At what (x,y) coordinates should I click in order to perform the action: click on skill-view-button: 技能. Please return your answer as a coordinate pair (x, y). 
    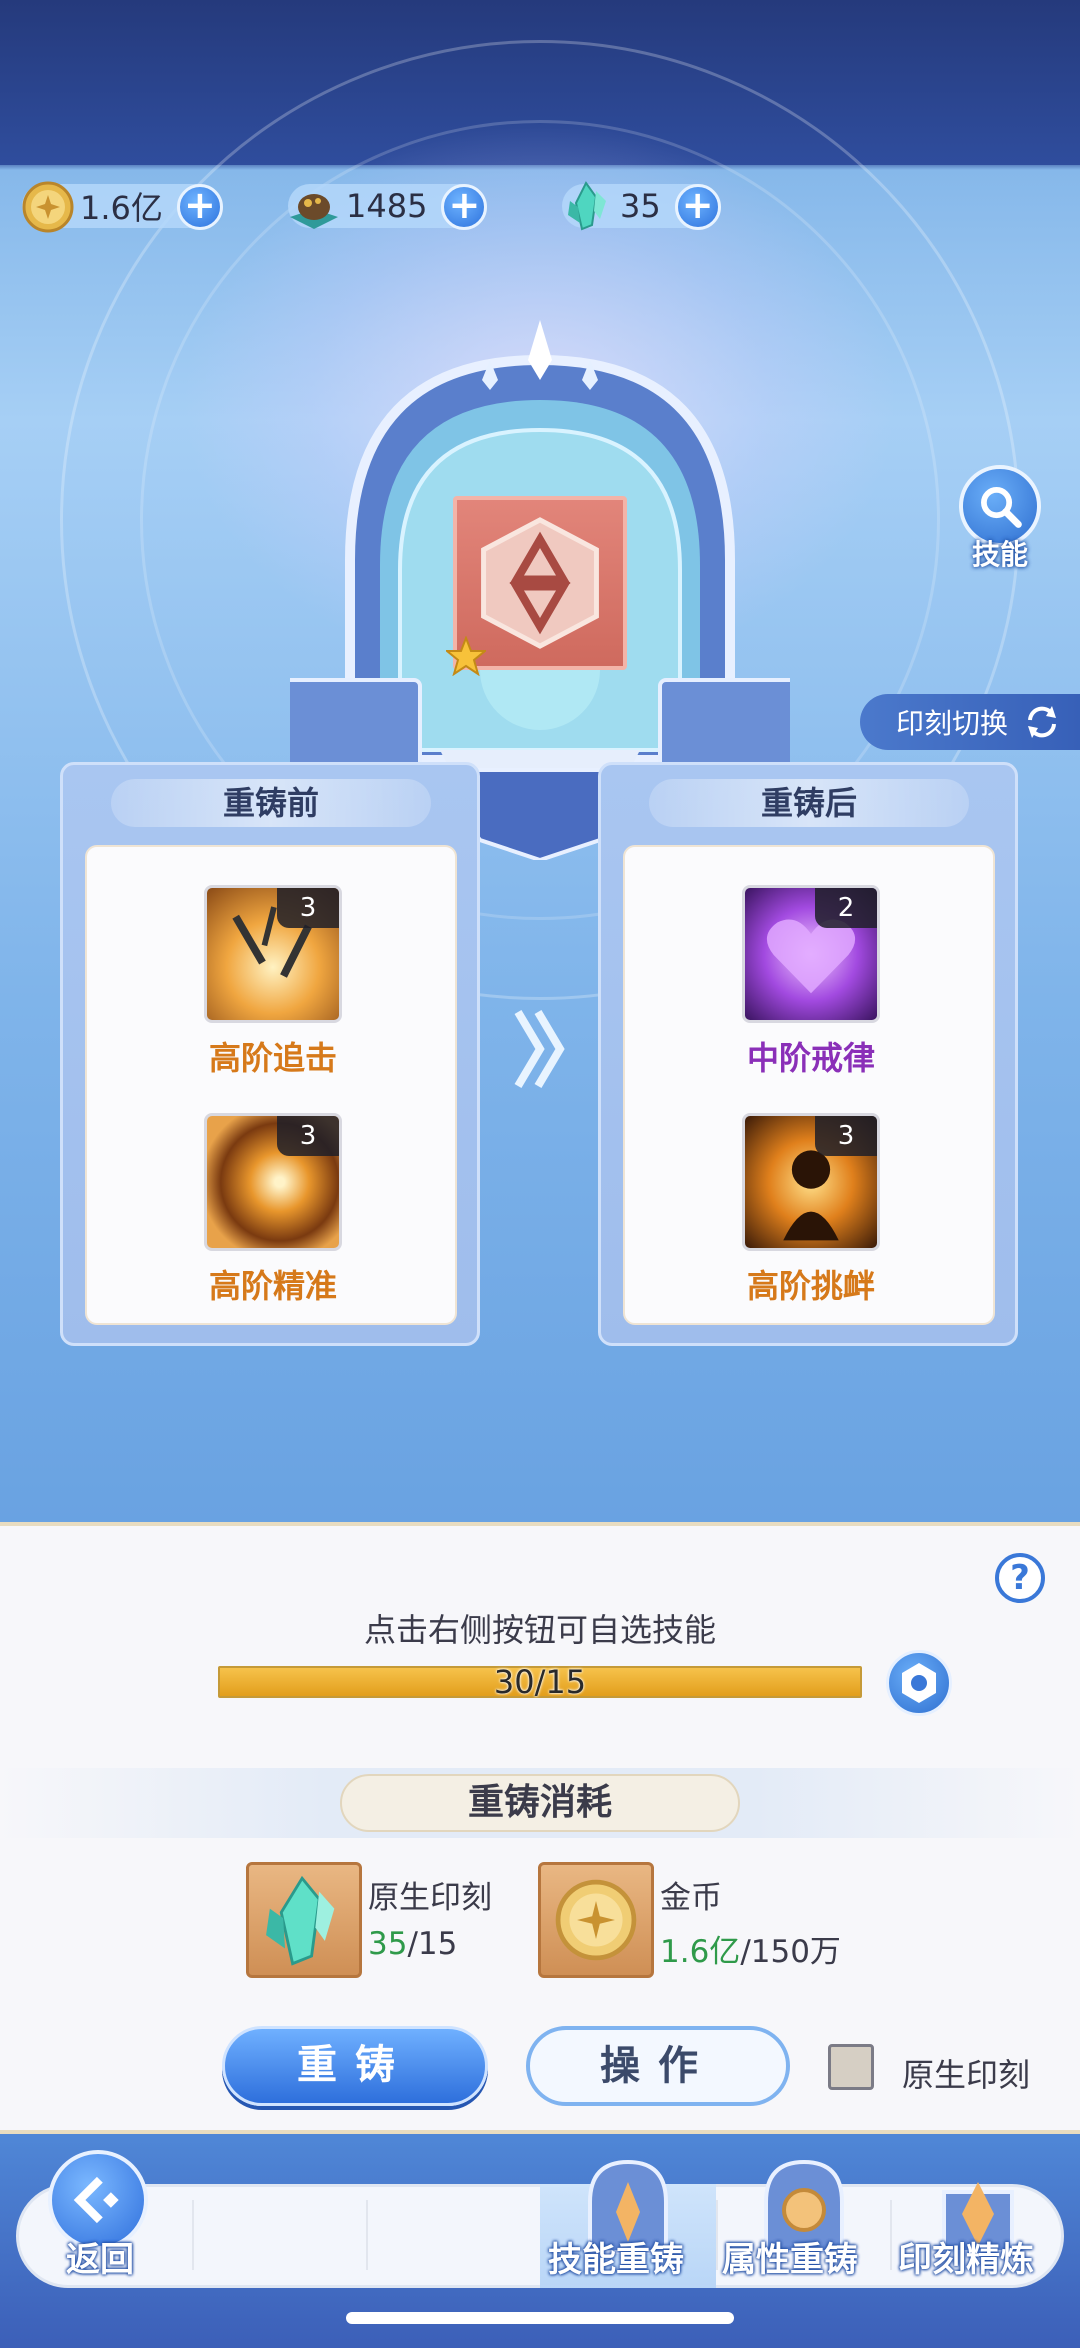
    Looking at the image, I should click on (1000, 520).